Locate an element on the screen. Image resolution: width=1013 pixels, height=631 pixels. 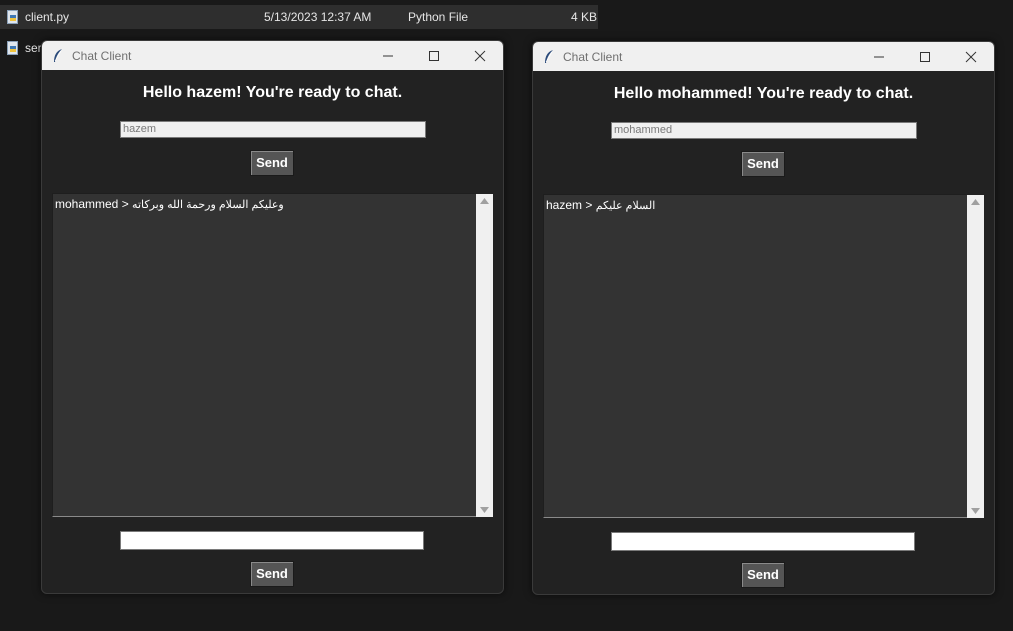
file-type: Python File is located at coordinates (438, 17).